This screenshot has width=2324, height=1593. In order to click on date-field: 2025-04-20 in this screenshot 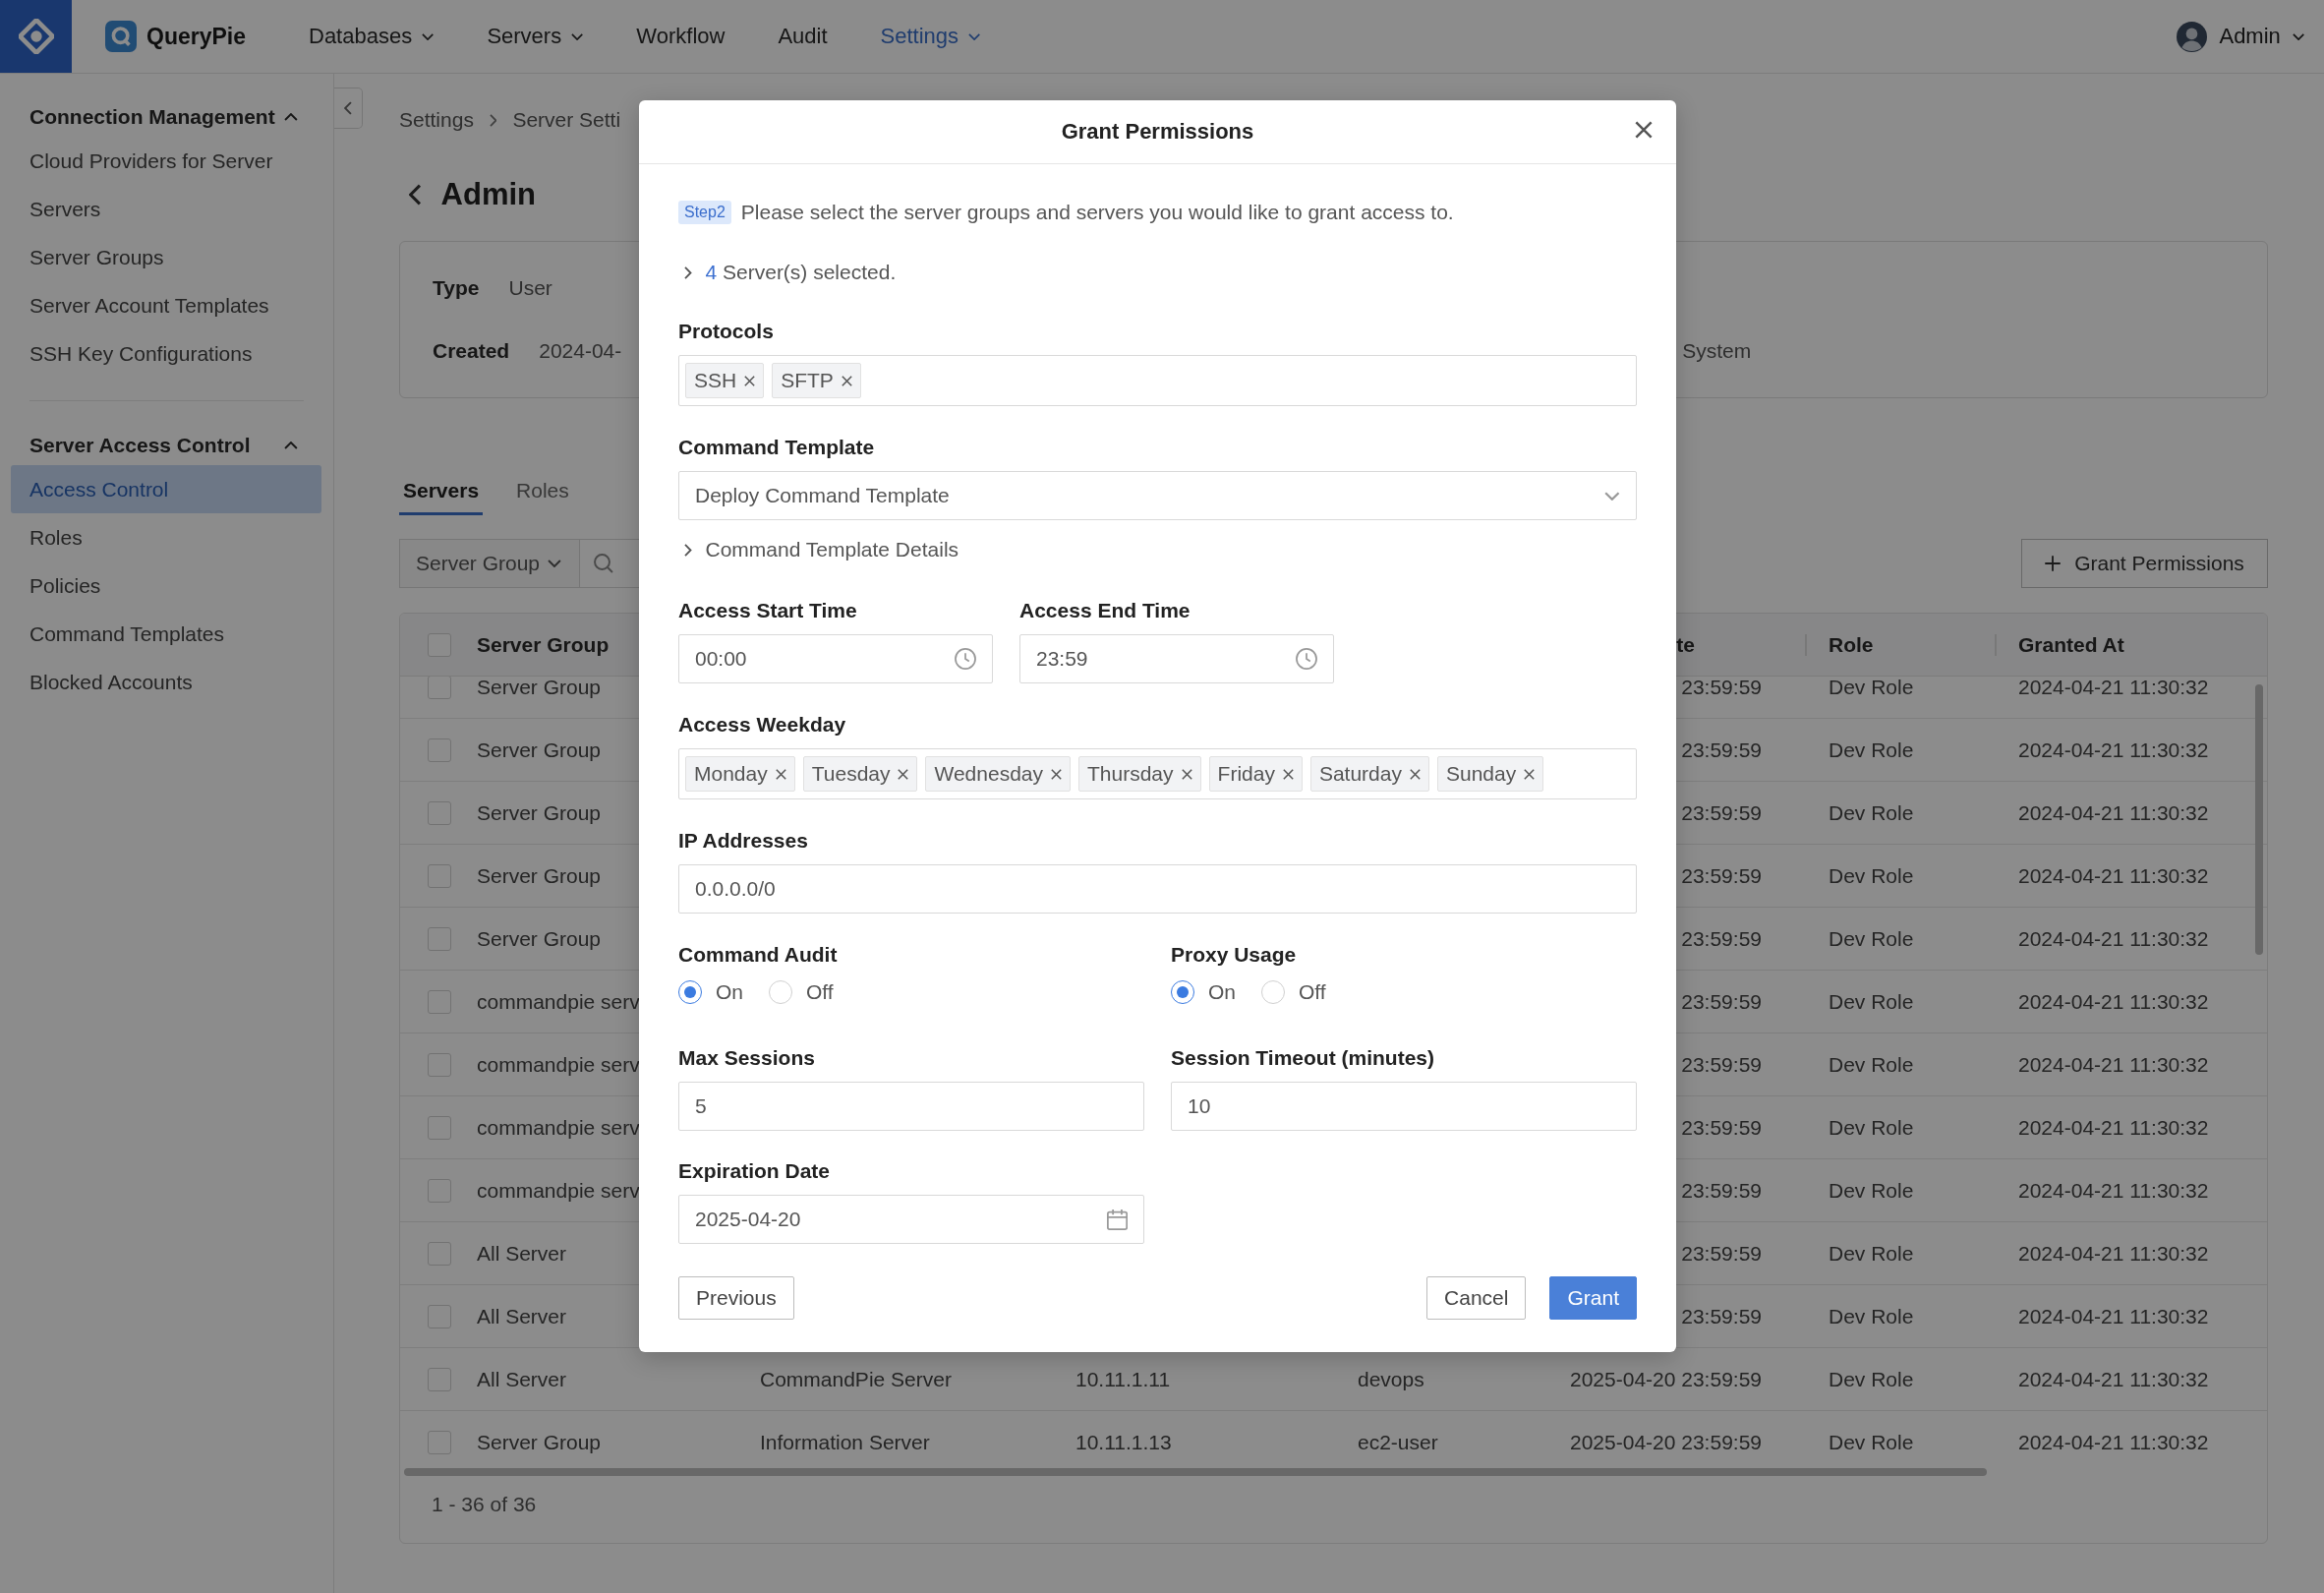, I will do `click(911, 1219)`.